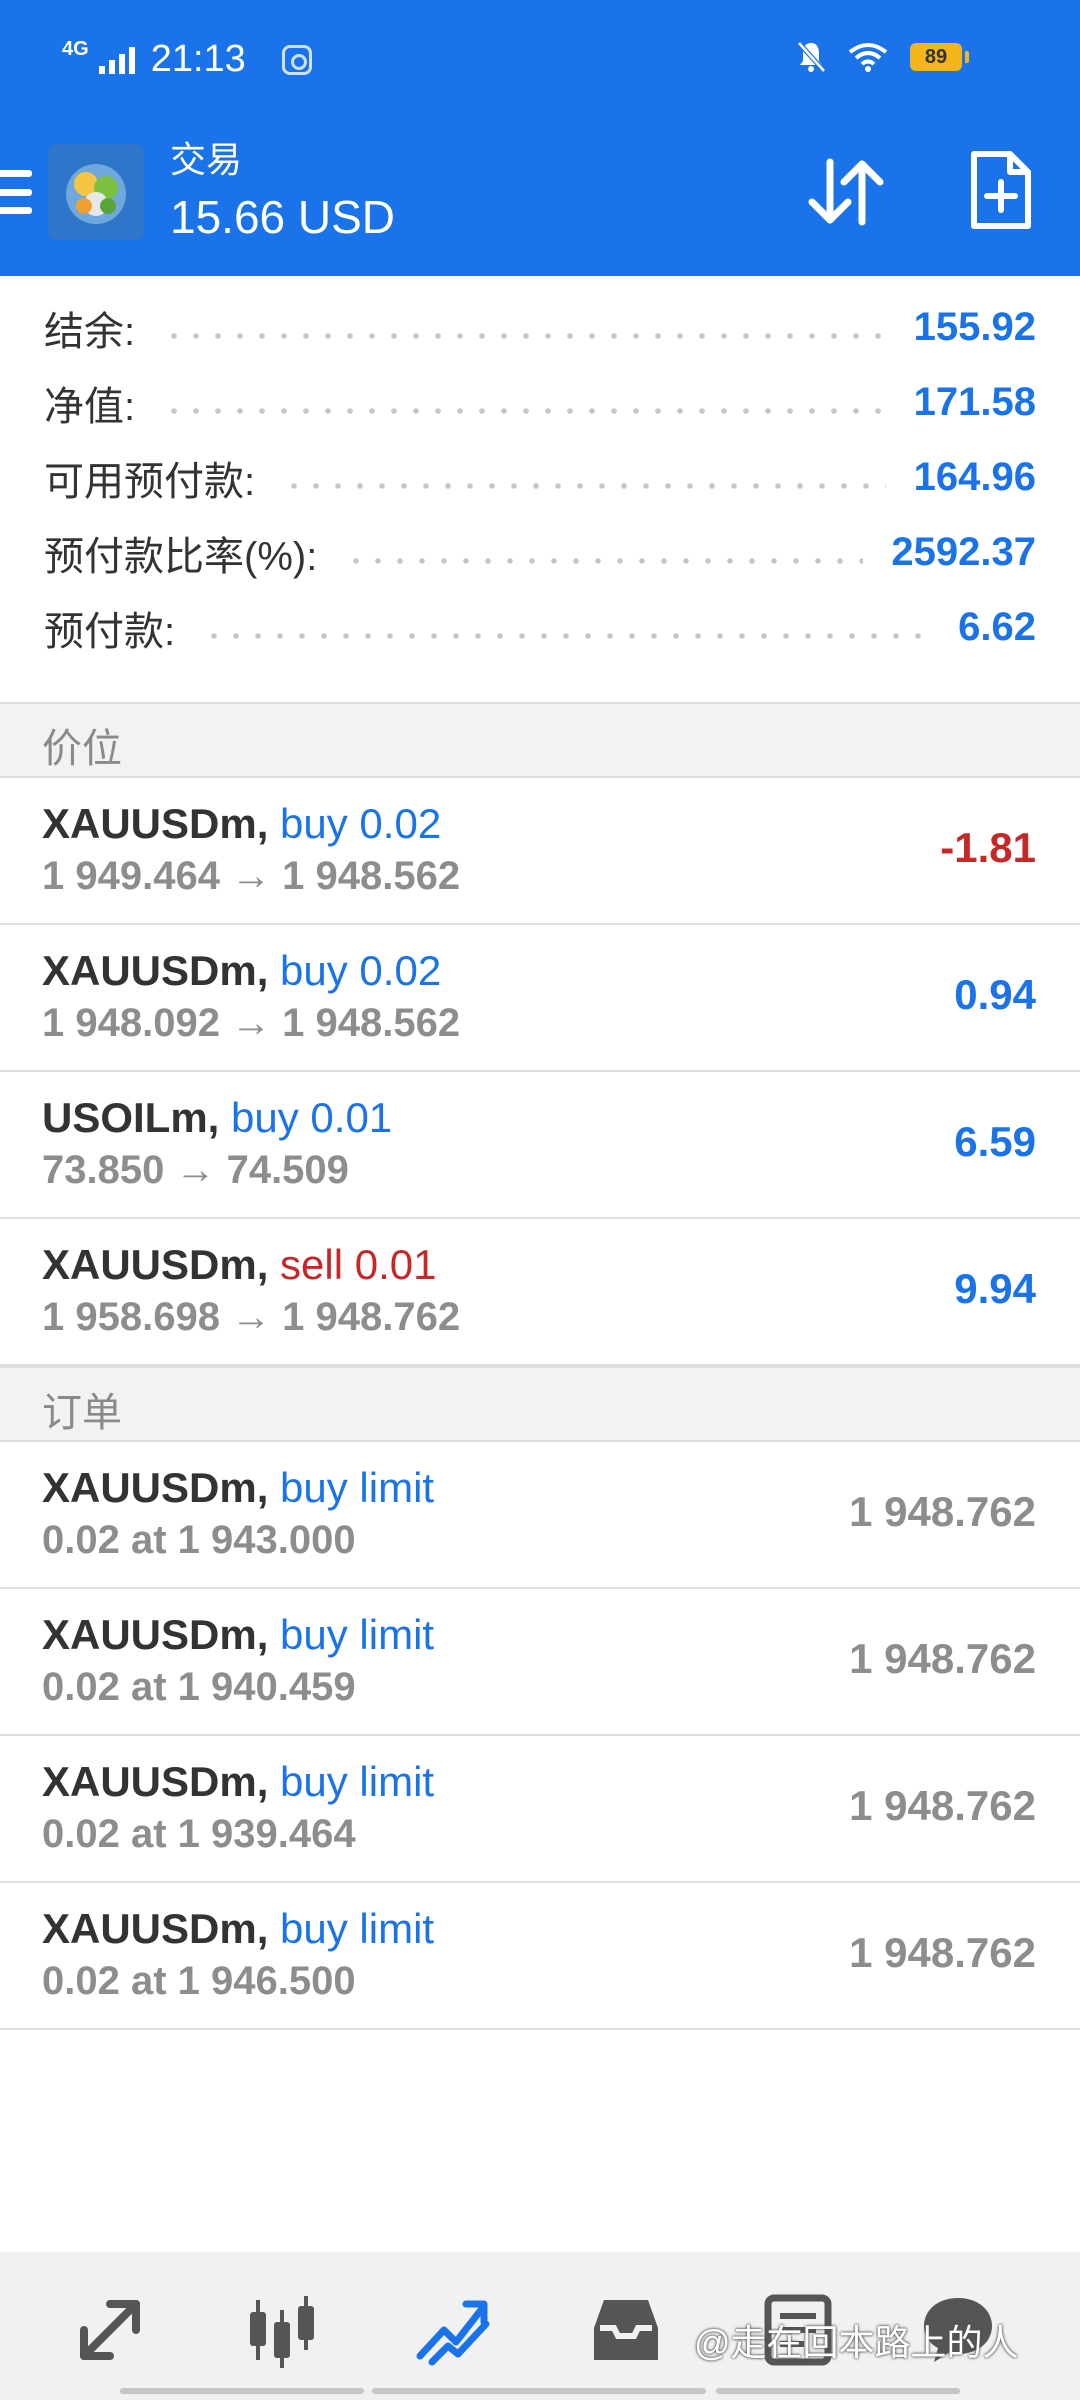  I want to click on account-balance-display: 15.66 USD, so click(283, 217).